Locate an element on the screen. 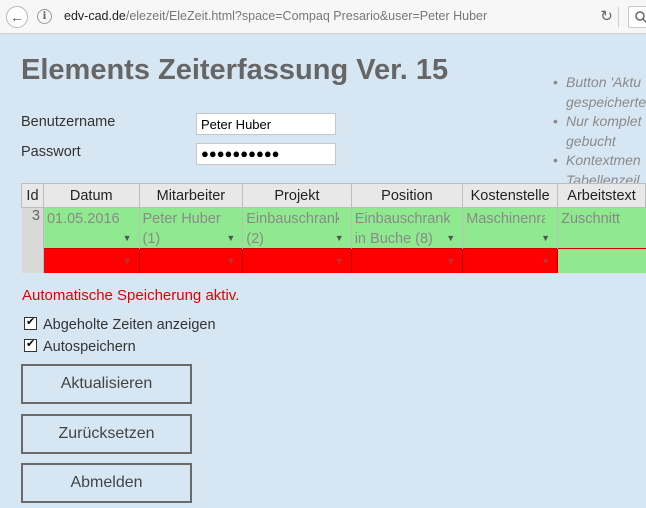 This screenshot has width=646, height=508. info-icon: i is located at coordinates (44, 16).